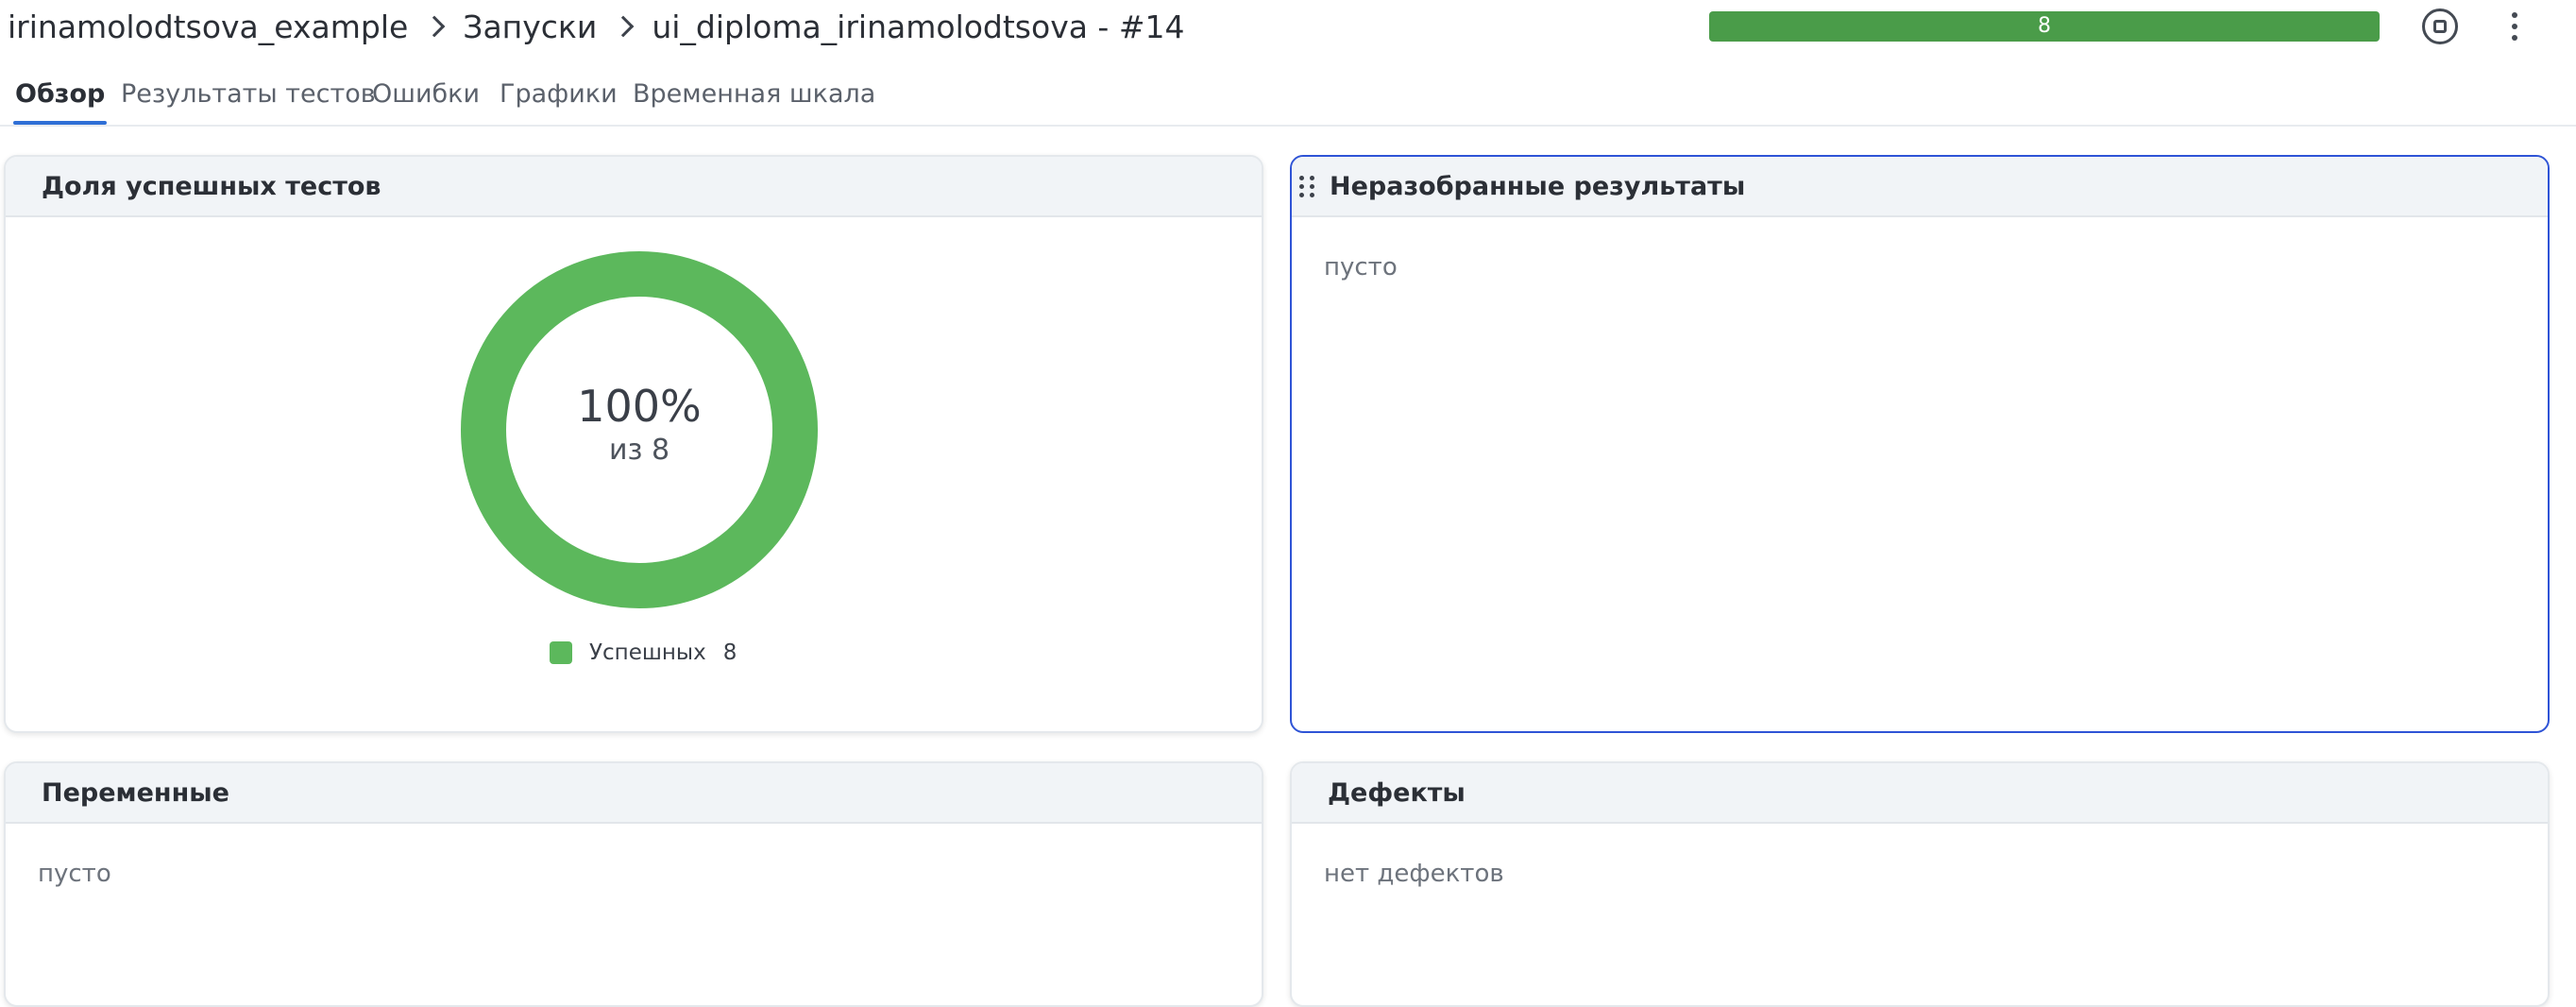 The width and height of the screenshot is (2576, 1007). Describe the element at coordinates (60, 102) in the screenshot. I see `tab-overview: Обзор` at that location.